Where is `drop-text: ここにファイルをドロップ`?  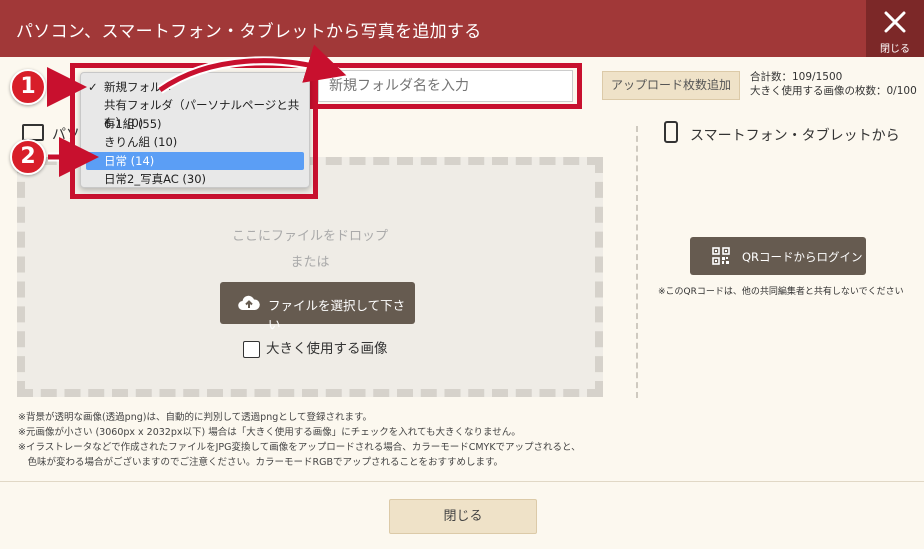 drop-text: ここにファイルをドロップ is located at coordinates (309, 236).